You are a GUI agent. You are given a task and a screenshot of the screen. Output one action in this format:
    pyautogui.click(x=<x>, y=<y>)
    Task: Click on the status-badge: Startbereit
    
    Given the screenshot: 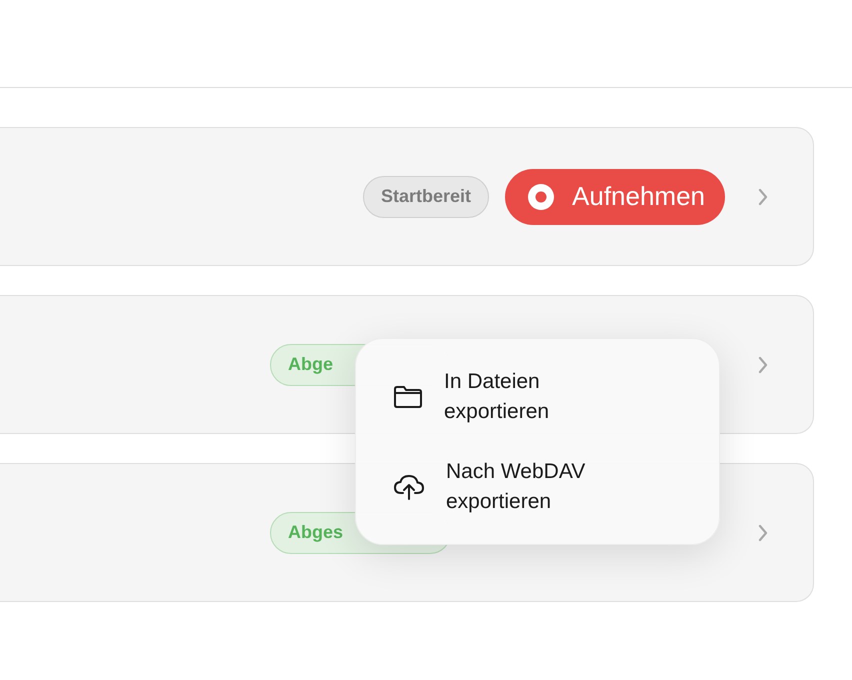 What is the action you would take?
    pyautogui.click(x=426, y=197)
    